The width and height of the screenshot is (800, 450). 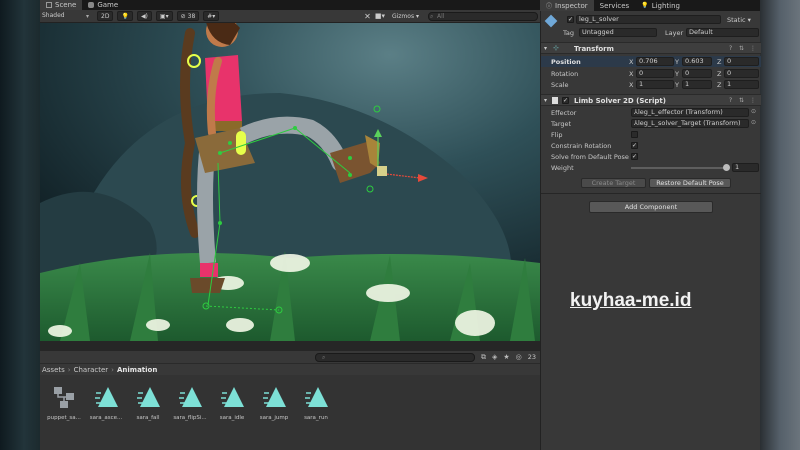 I want to click on asset-item: sara_idle, so click(x=232, y=403).